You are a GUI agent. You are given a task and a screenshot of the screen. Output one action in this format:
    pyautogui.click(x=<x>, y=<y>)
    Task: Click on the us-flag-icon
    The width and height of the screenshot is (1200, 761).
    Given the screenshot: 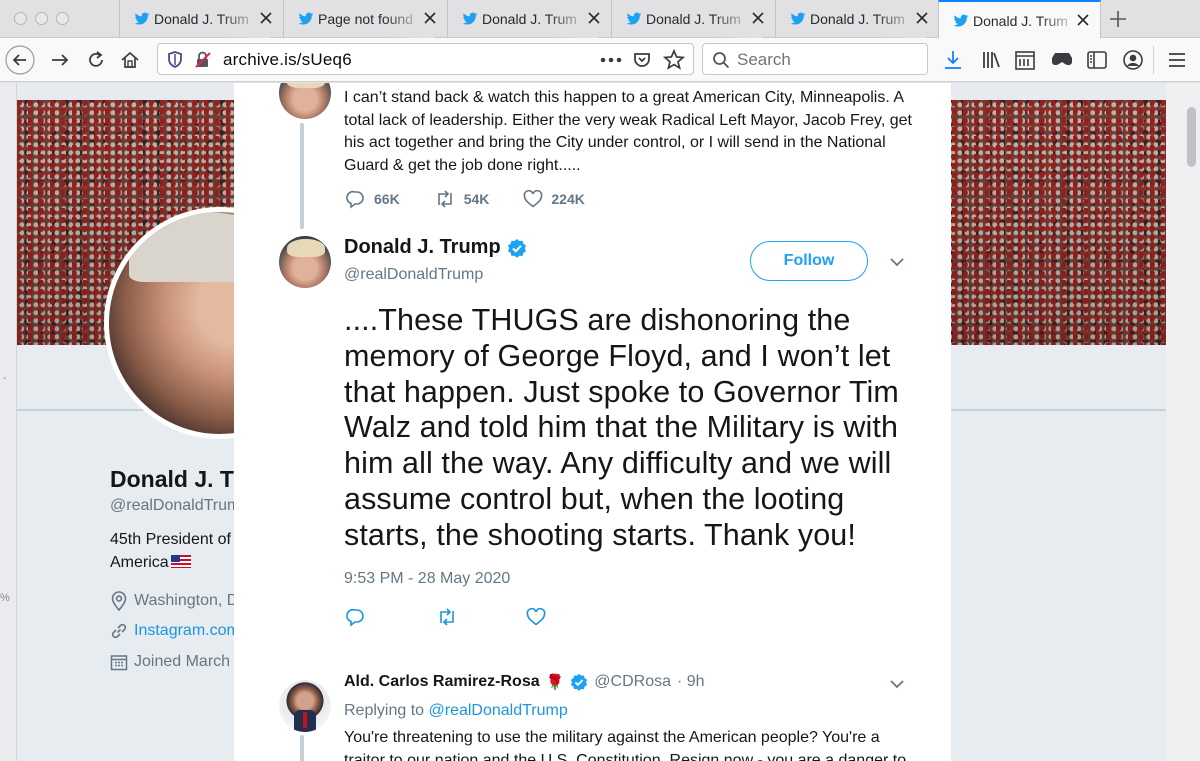 What is the action you would take?
    pyautogui.click(x=180, y=561)
    